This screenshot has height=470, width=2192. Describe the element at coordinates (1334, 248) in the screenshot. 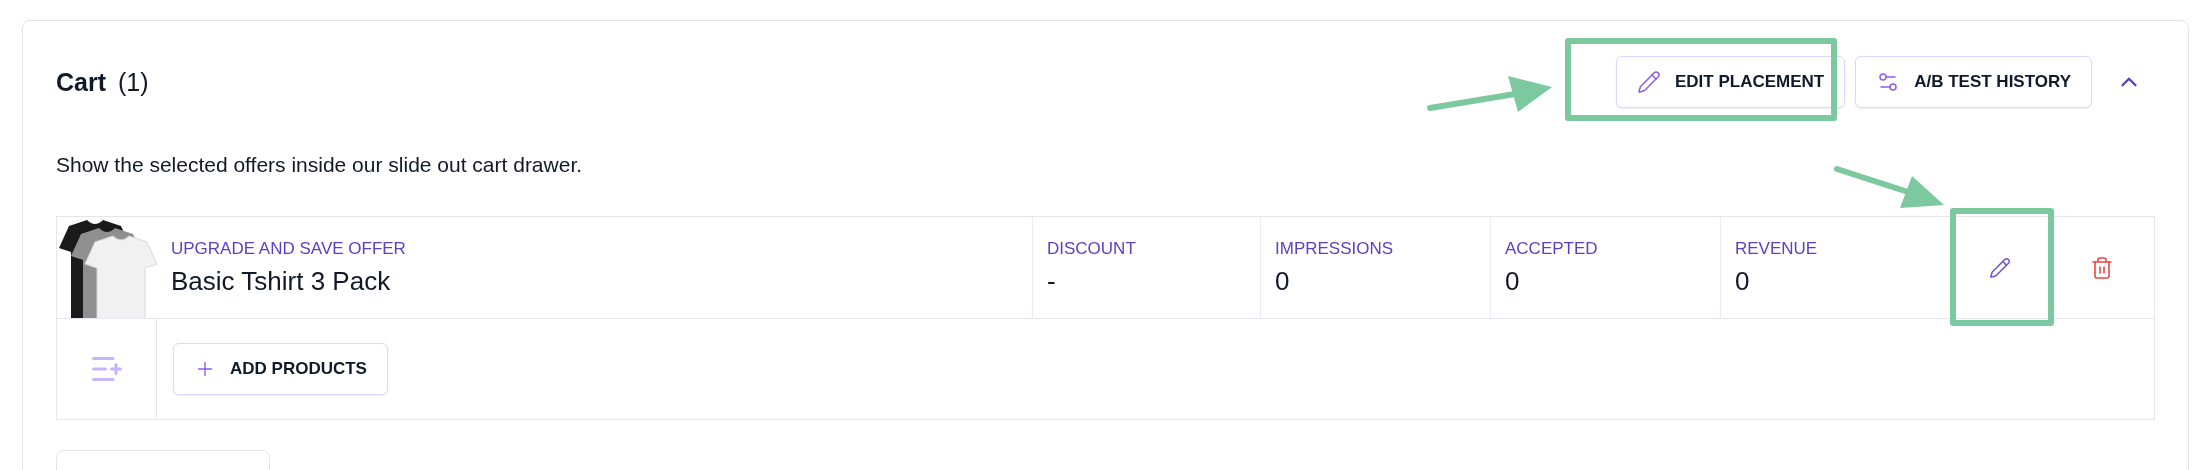

I see `stat-label: IMPRESSIONS` at that location.